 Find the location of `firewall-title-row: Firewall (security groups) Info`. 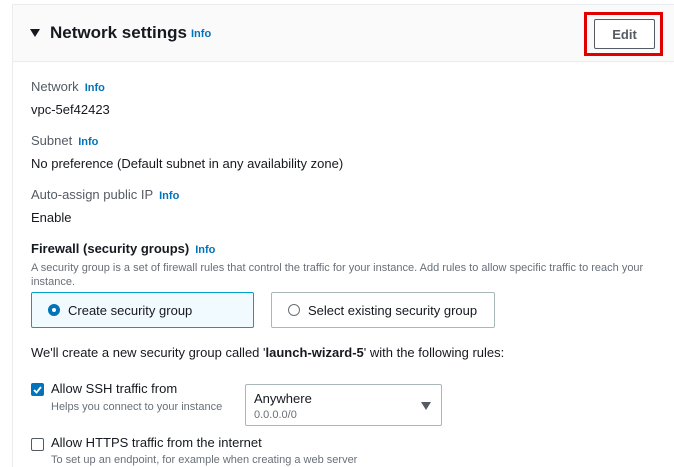

firewall-title-row: Firewall (security groups) Info is located at coordinates (123, 248).